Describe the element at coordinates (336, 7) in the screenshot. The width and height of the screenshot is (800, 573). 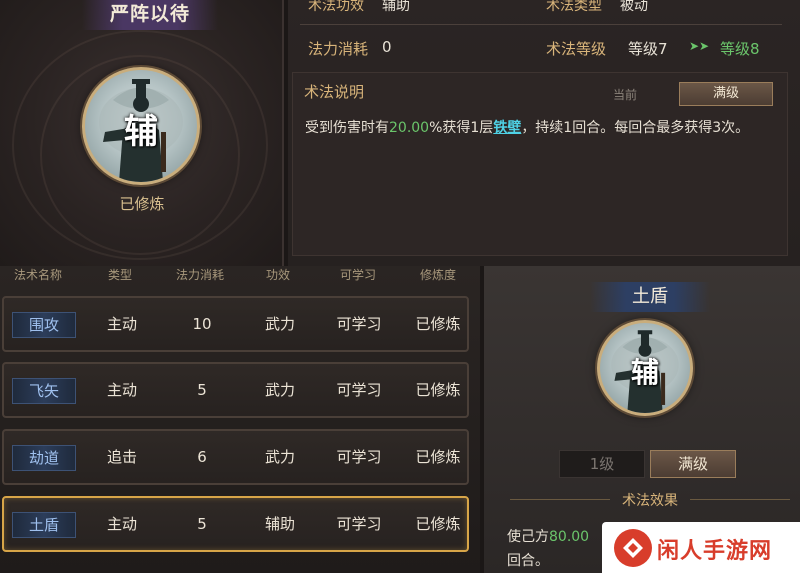
I see `effect-label: 术法功效` at that location.